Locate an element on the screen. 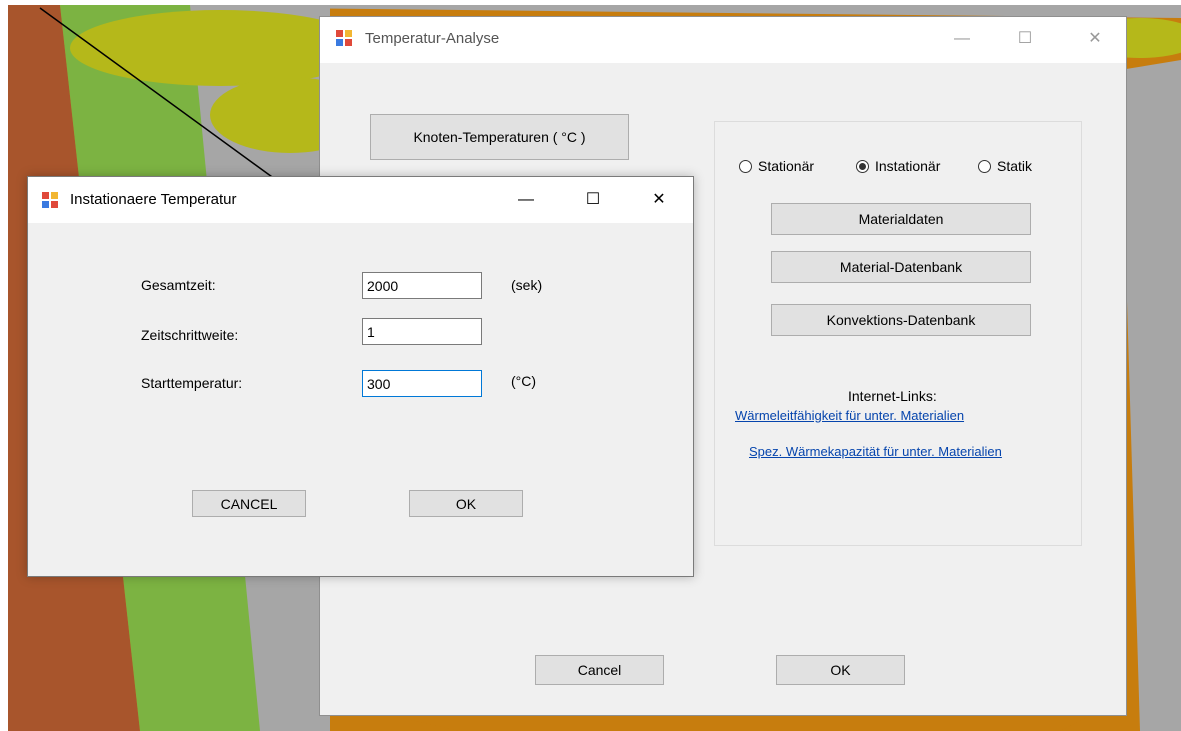 This screenshot has height=731, width=1181. dialog-cancel-button: CANCEL is located at coordinates (249, 503).